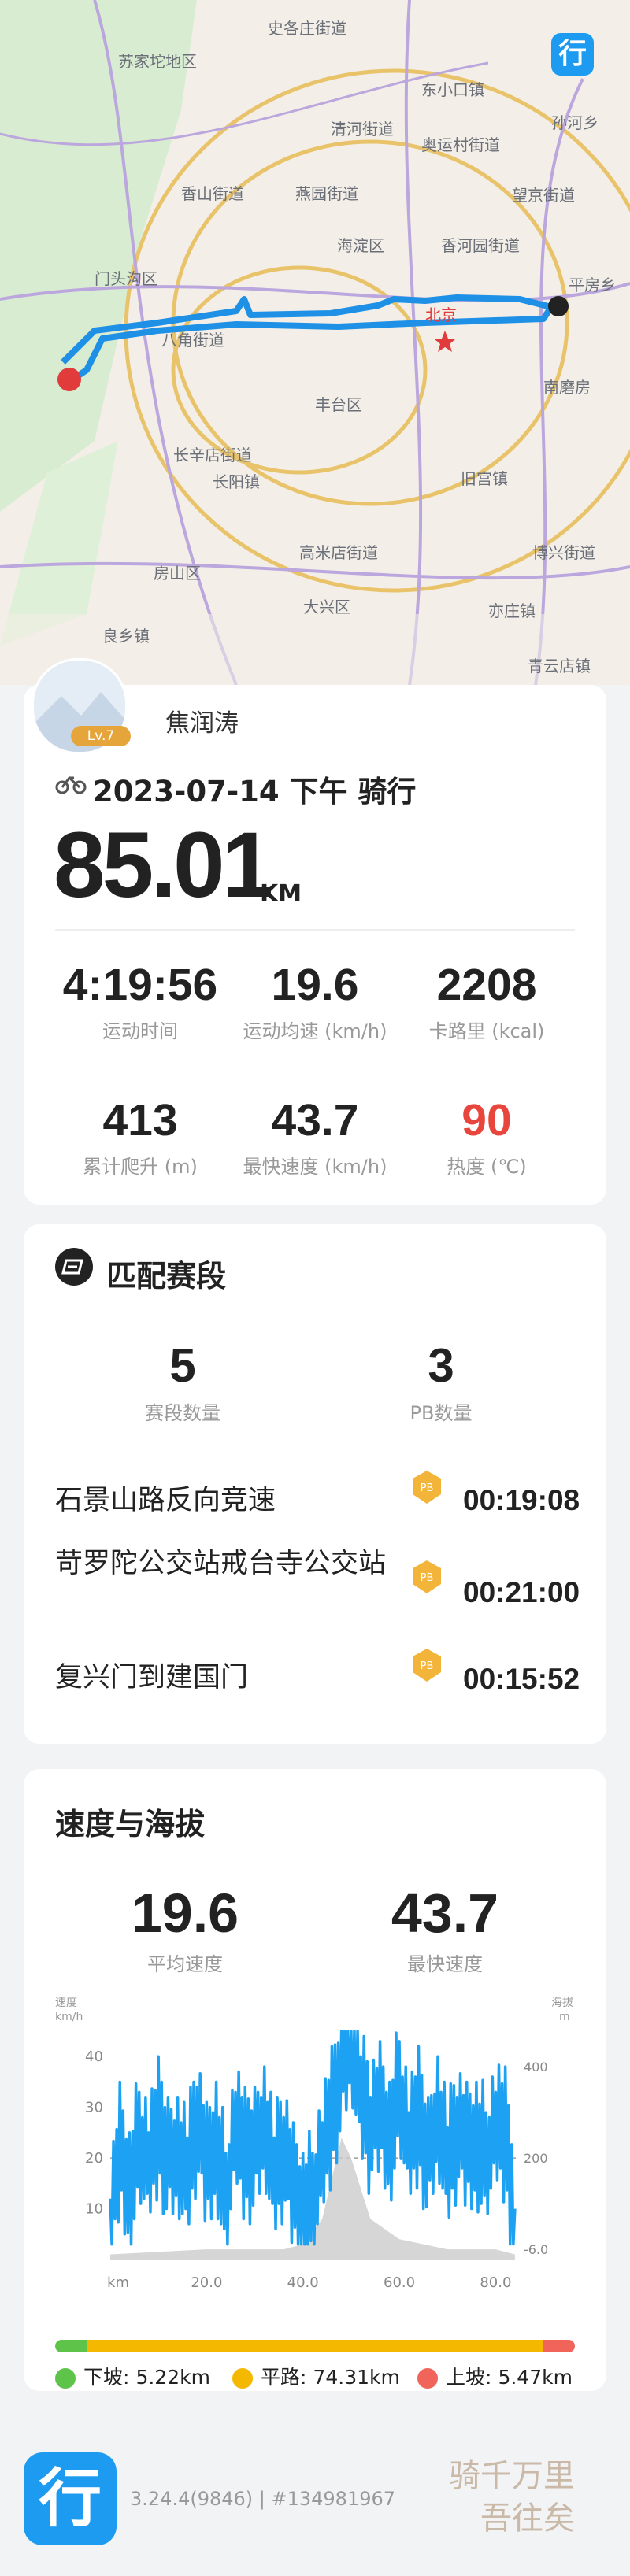 The width and height of the screenshot is (630, 2576). Describe the element at coordinates (445, 1964) in the screenshot. I see `max-speed-label: 最快速度` at that location.